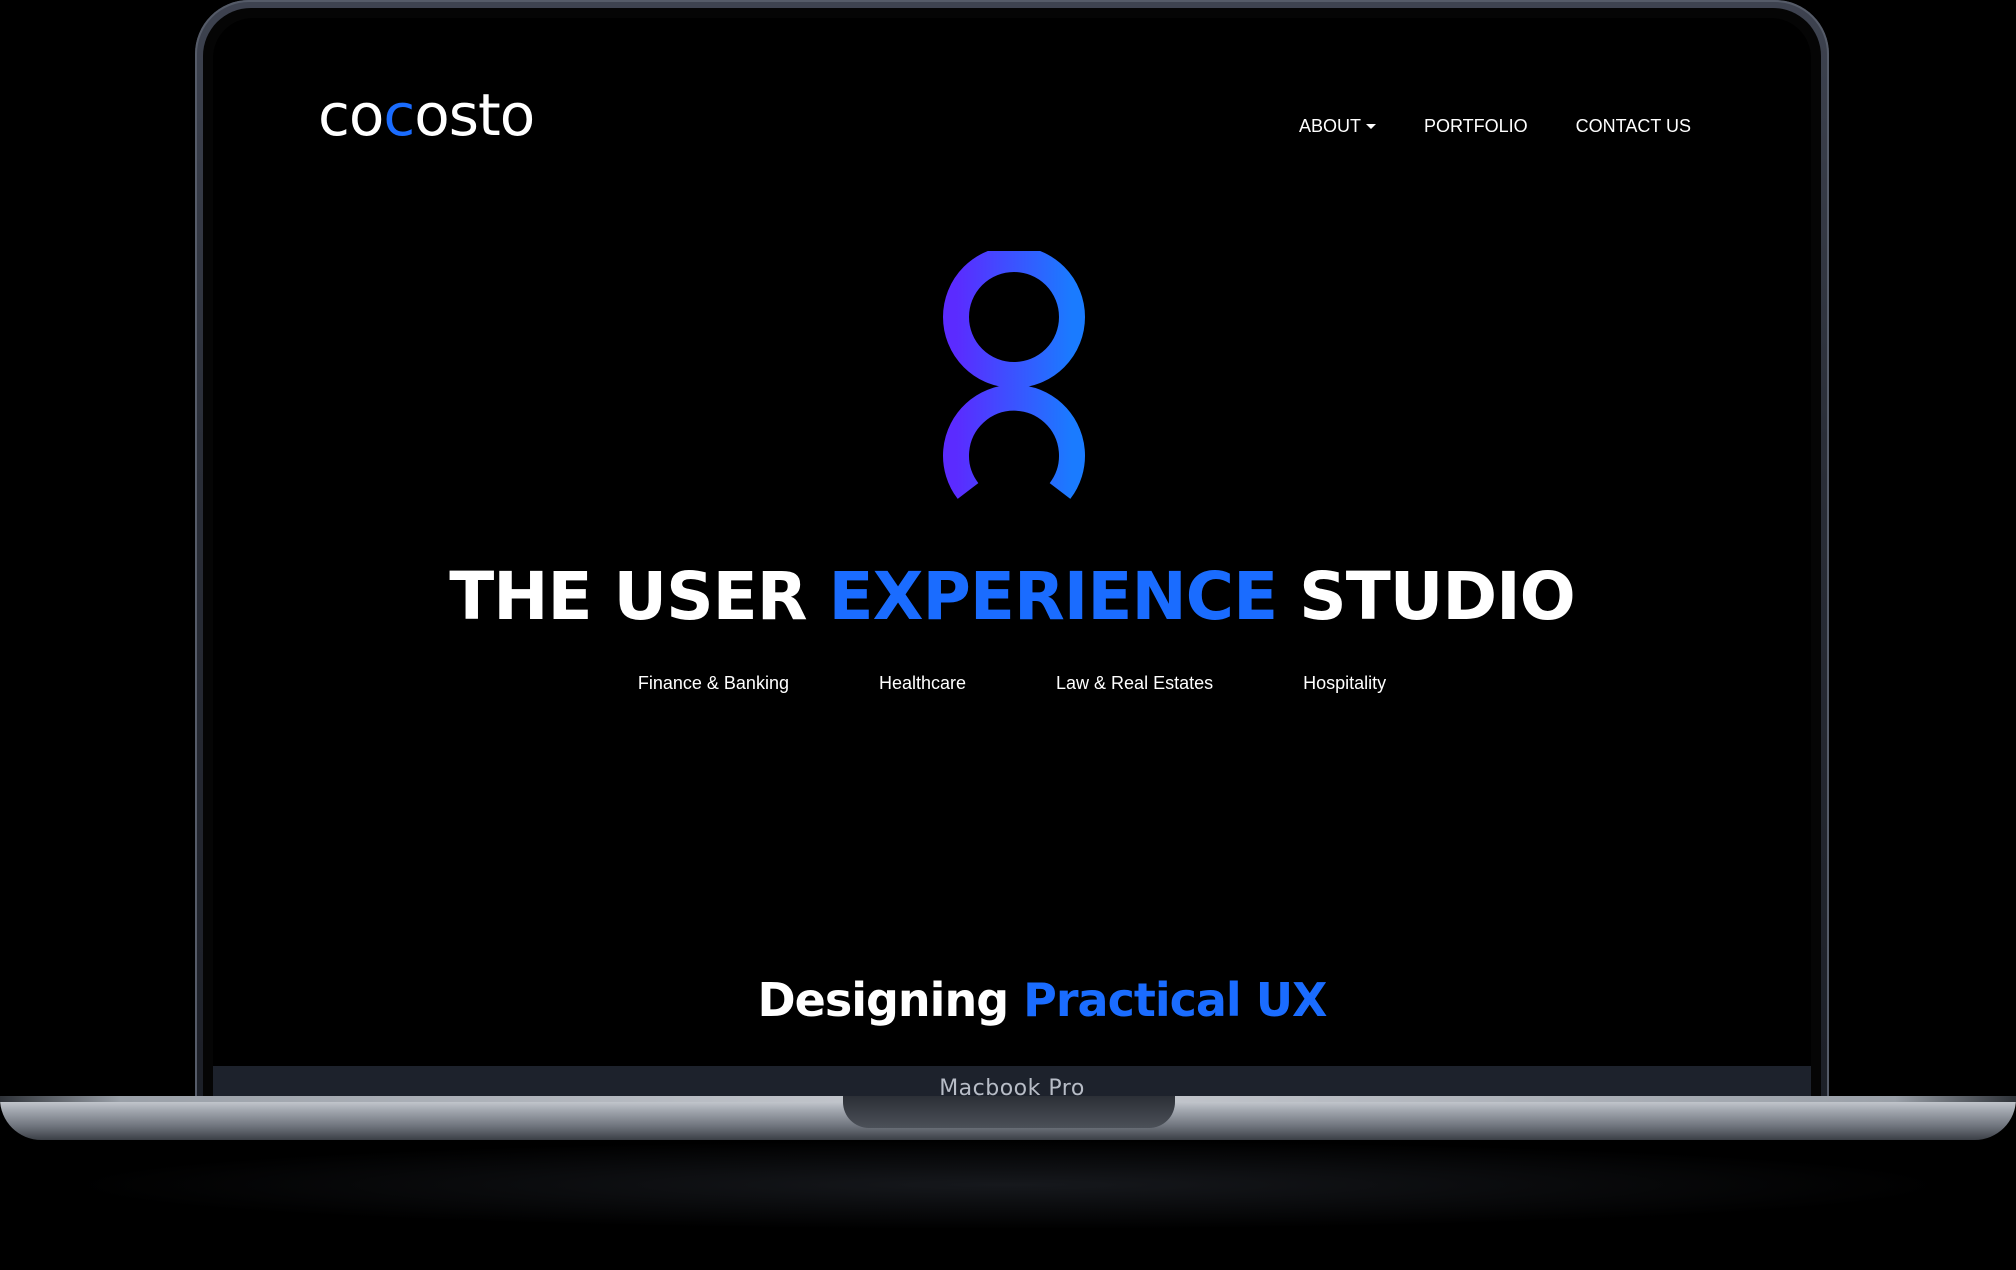 Image resolution: width=2016 pixels, height=1270 pixels. What do you see at coordinates (1426, 596) in the screenshot?
I see `hero-title-end: STUDIO` at bounding box center [1426, 596].